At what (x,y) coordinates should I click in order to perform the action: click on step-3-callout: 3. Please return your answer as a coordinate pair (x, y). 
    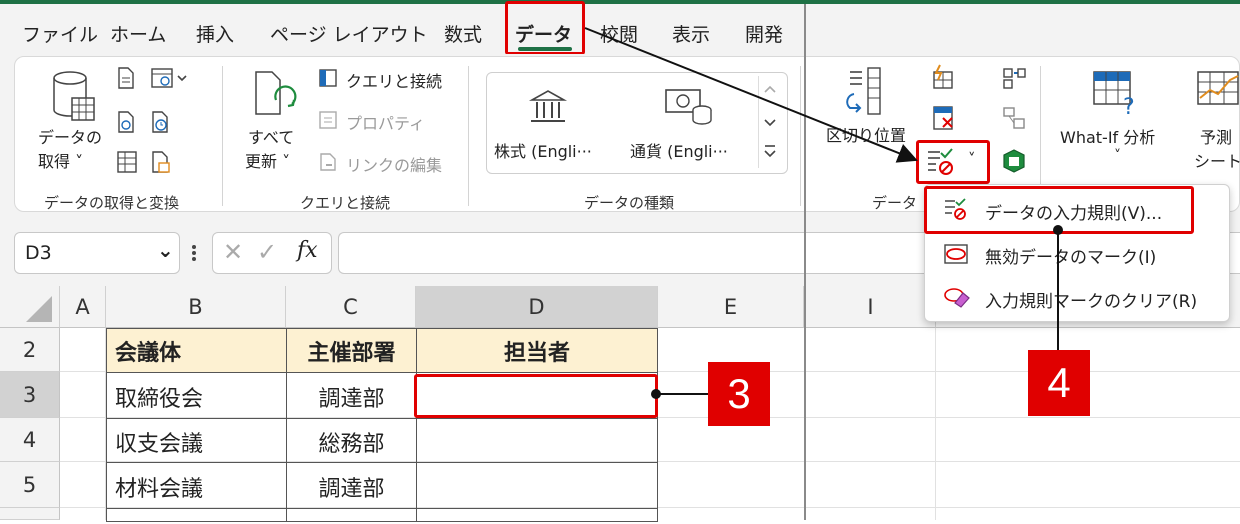
    Looking at the image, I should click on (739, 394).